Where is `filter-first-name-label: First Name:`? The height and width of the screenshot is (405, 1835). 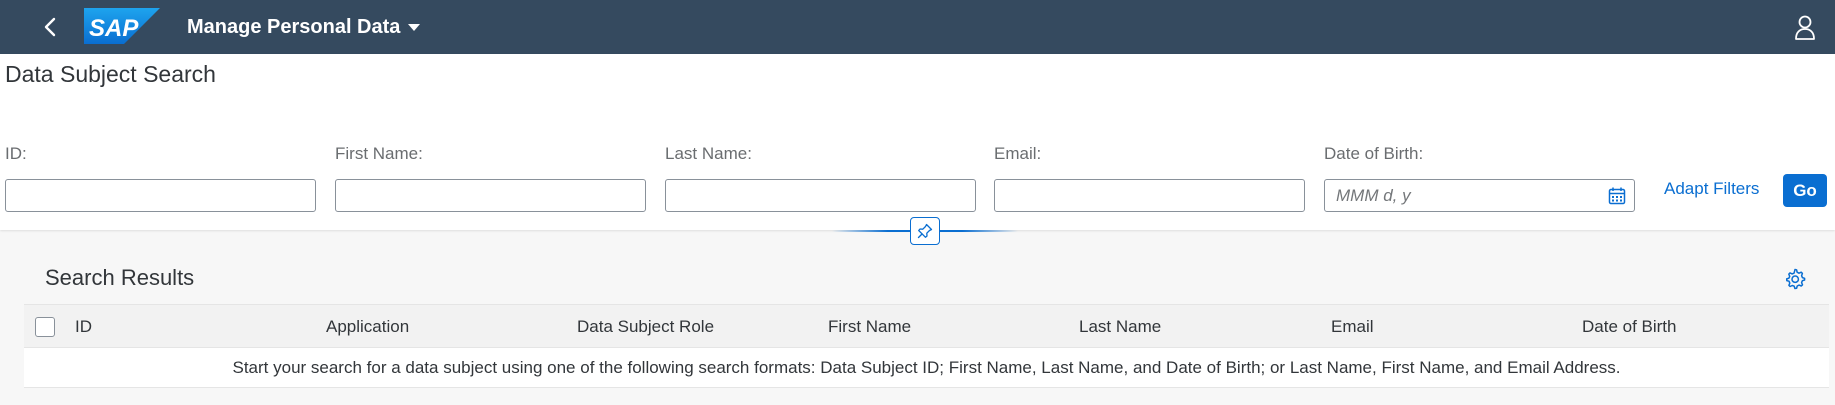 filter-first-name-label: First Name: is located at coordinates (379, 153).